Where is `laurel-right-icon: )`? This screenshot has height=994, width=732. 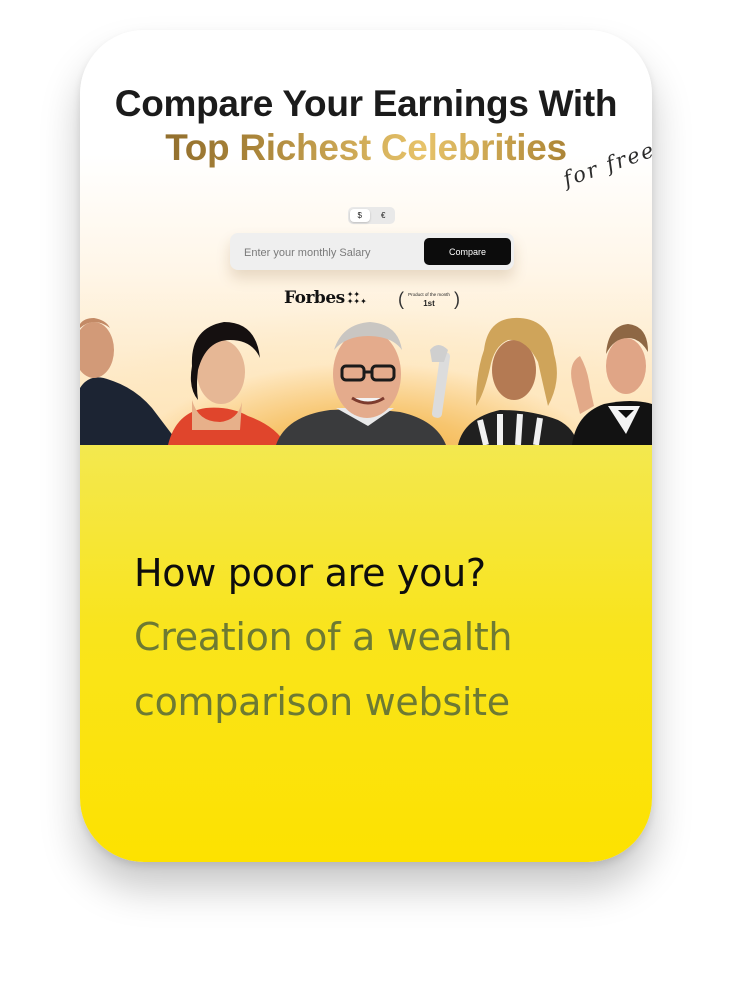 laurel-right-icon: ) is located at coordinates (457, 299).